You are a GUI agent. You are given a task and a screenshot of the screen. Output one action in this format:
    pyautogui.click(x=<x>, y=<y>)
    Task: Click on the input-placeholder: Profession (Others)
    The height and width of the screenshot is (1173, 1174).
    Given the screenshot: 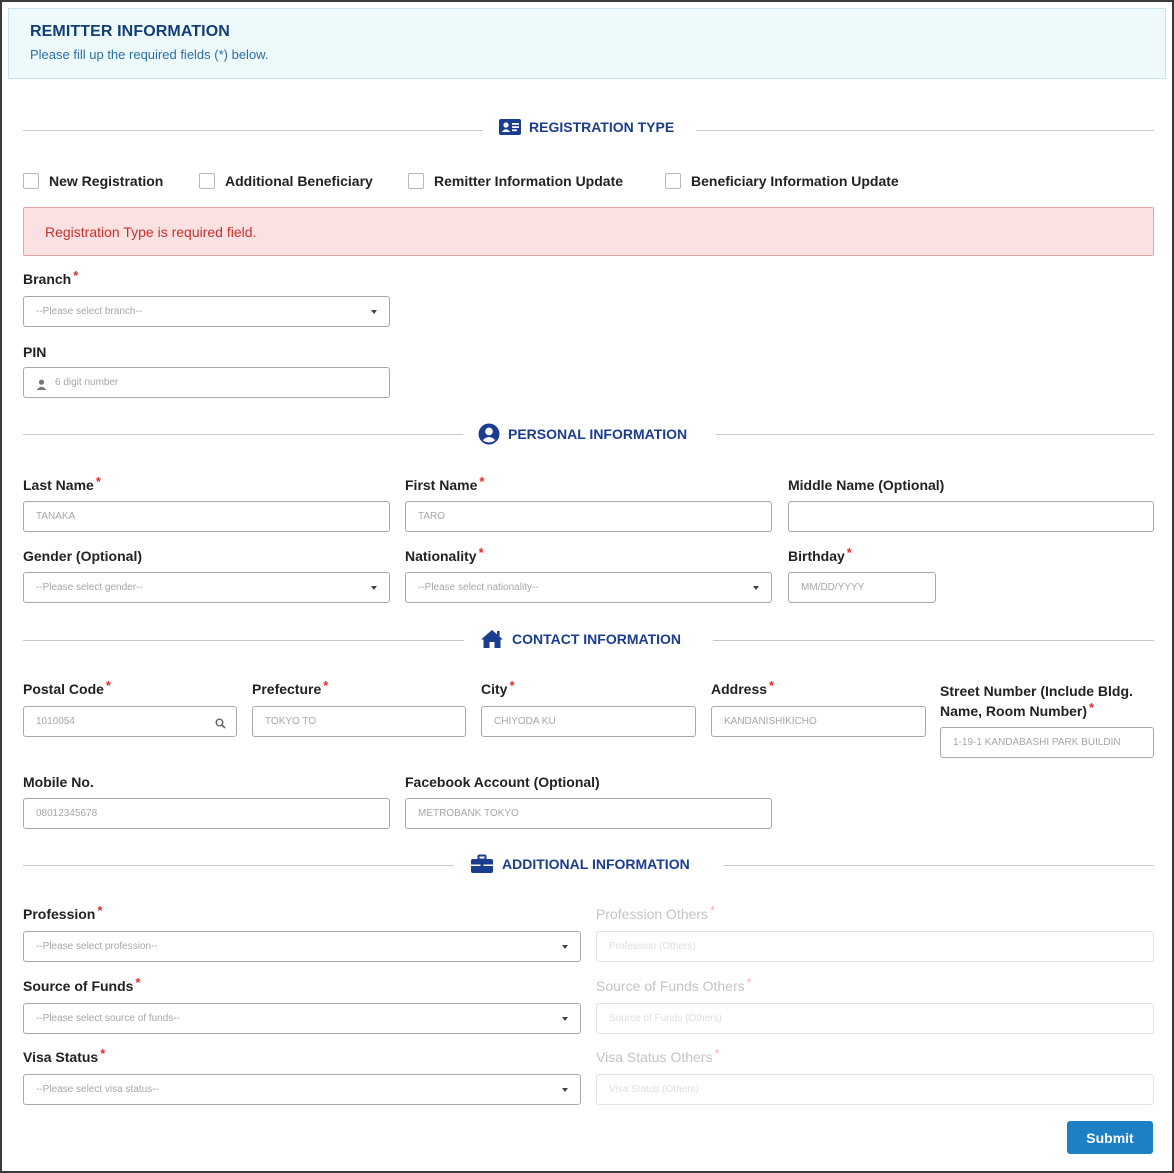 What is the action you would take?
    pyautogui.click(x=652, y=946)
    